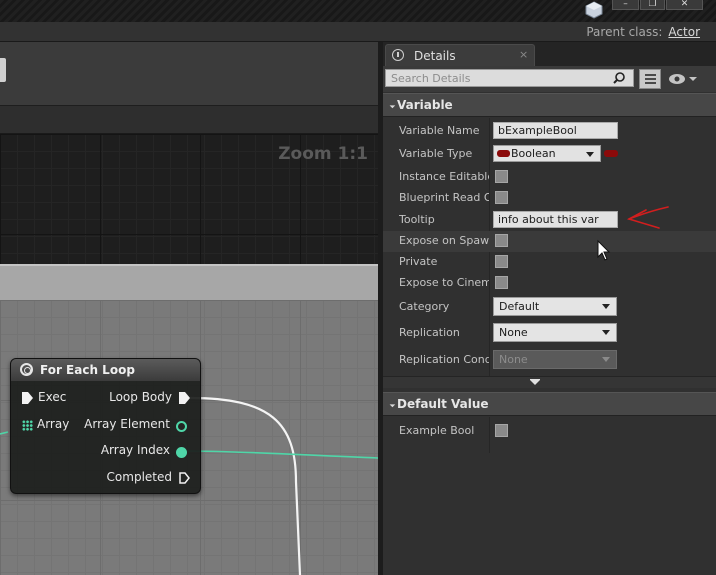  What do you see at coordinates (425, 105) in the screenshot?
I see `section-variable-title: Variable` at bounding box center [425, 105].